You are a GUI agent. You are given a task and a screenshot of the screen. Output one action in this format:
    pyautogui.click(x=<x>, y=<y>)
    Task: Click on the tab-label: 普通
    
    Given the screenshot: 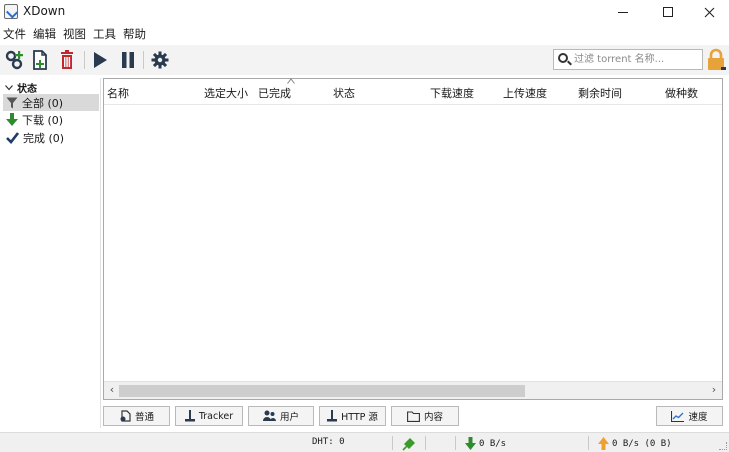 What is the action you would take?
    pyautogui.click(x=144, y=417)
    